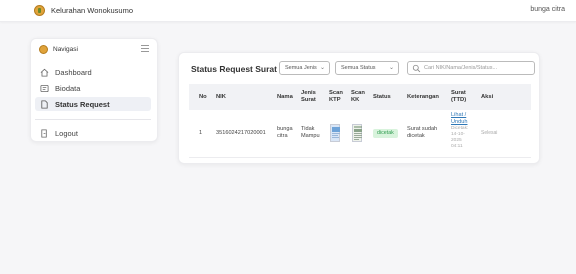  I want to click on sidebar-item-dashboard: Dashboard, so click(93, 72).